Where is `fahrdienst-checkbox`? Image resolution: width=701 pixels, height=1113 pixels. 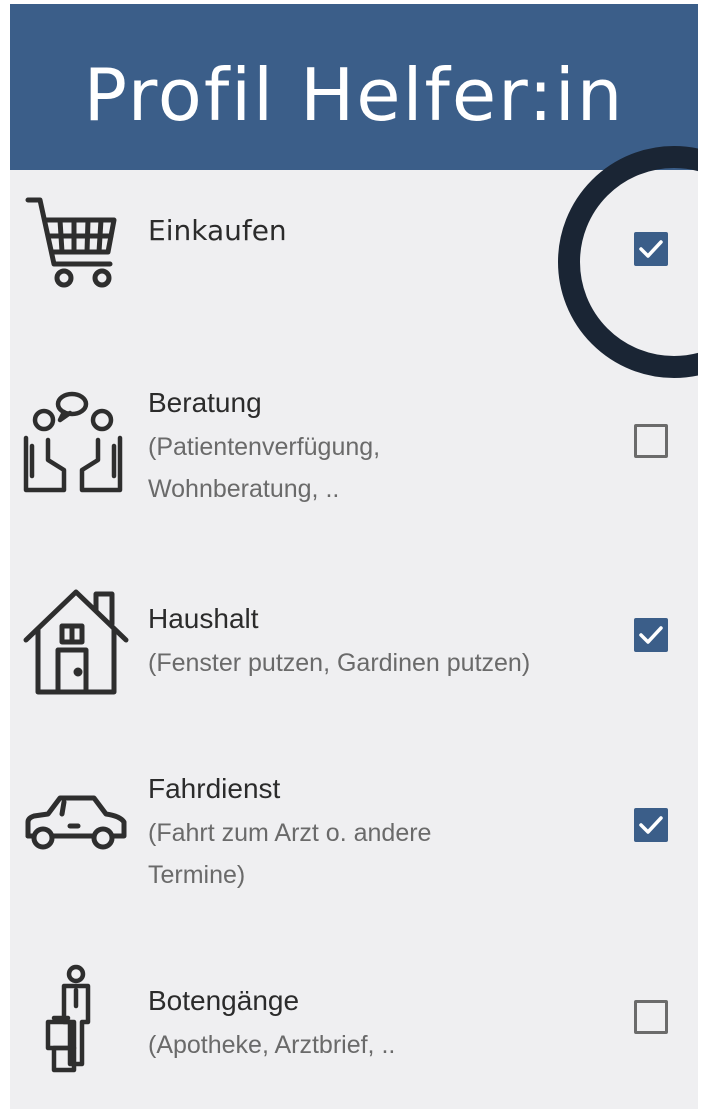 fahrdienst-checkbox is located at coordinates (651, 825).